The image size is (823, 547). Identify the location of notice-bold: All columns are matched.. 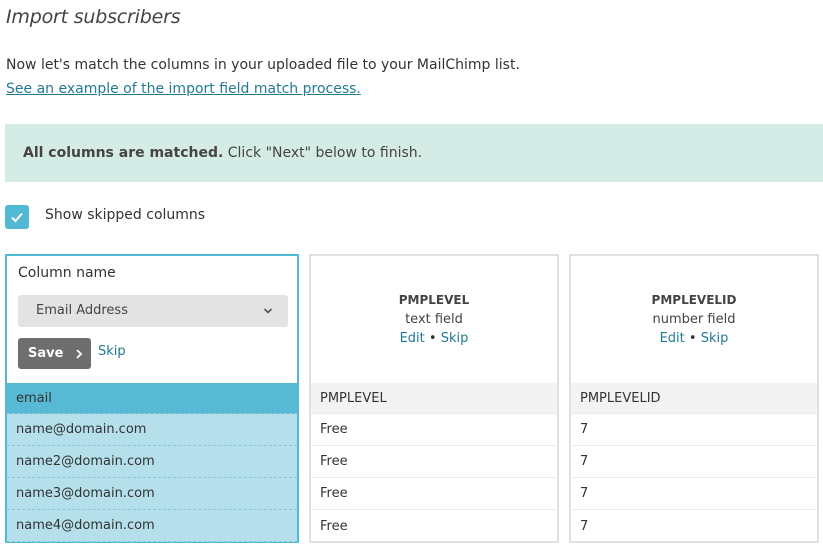
(123, 153).